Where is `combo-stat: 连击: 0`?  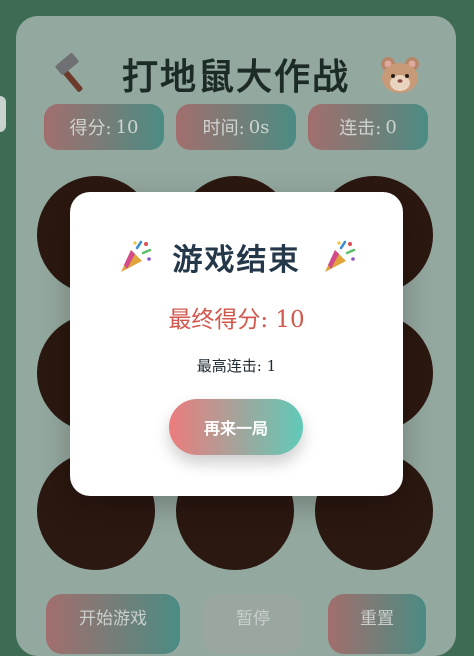 combo-stat: 连击: 0 is located at coordinates (368, 127).